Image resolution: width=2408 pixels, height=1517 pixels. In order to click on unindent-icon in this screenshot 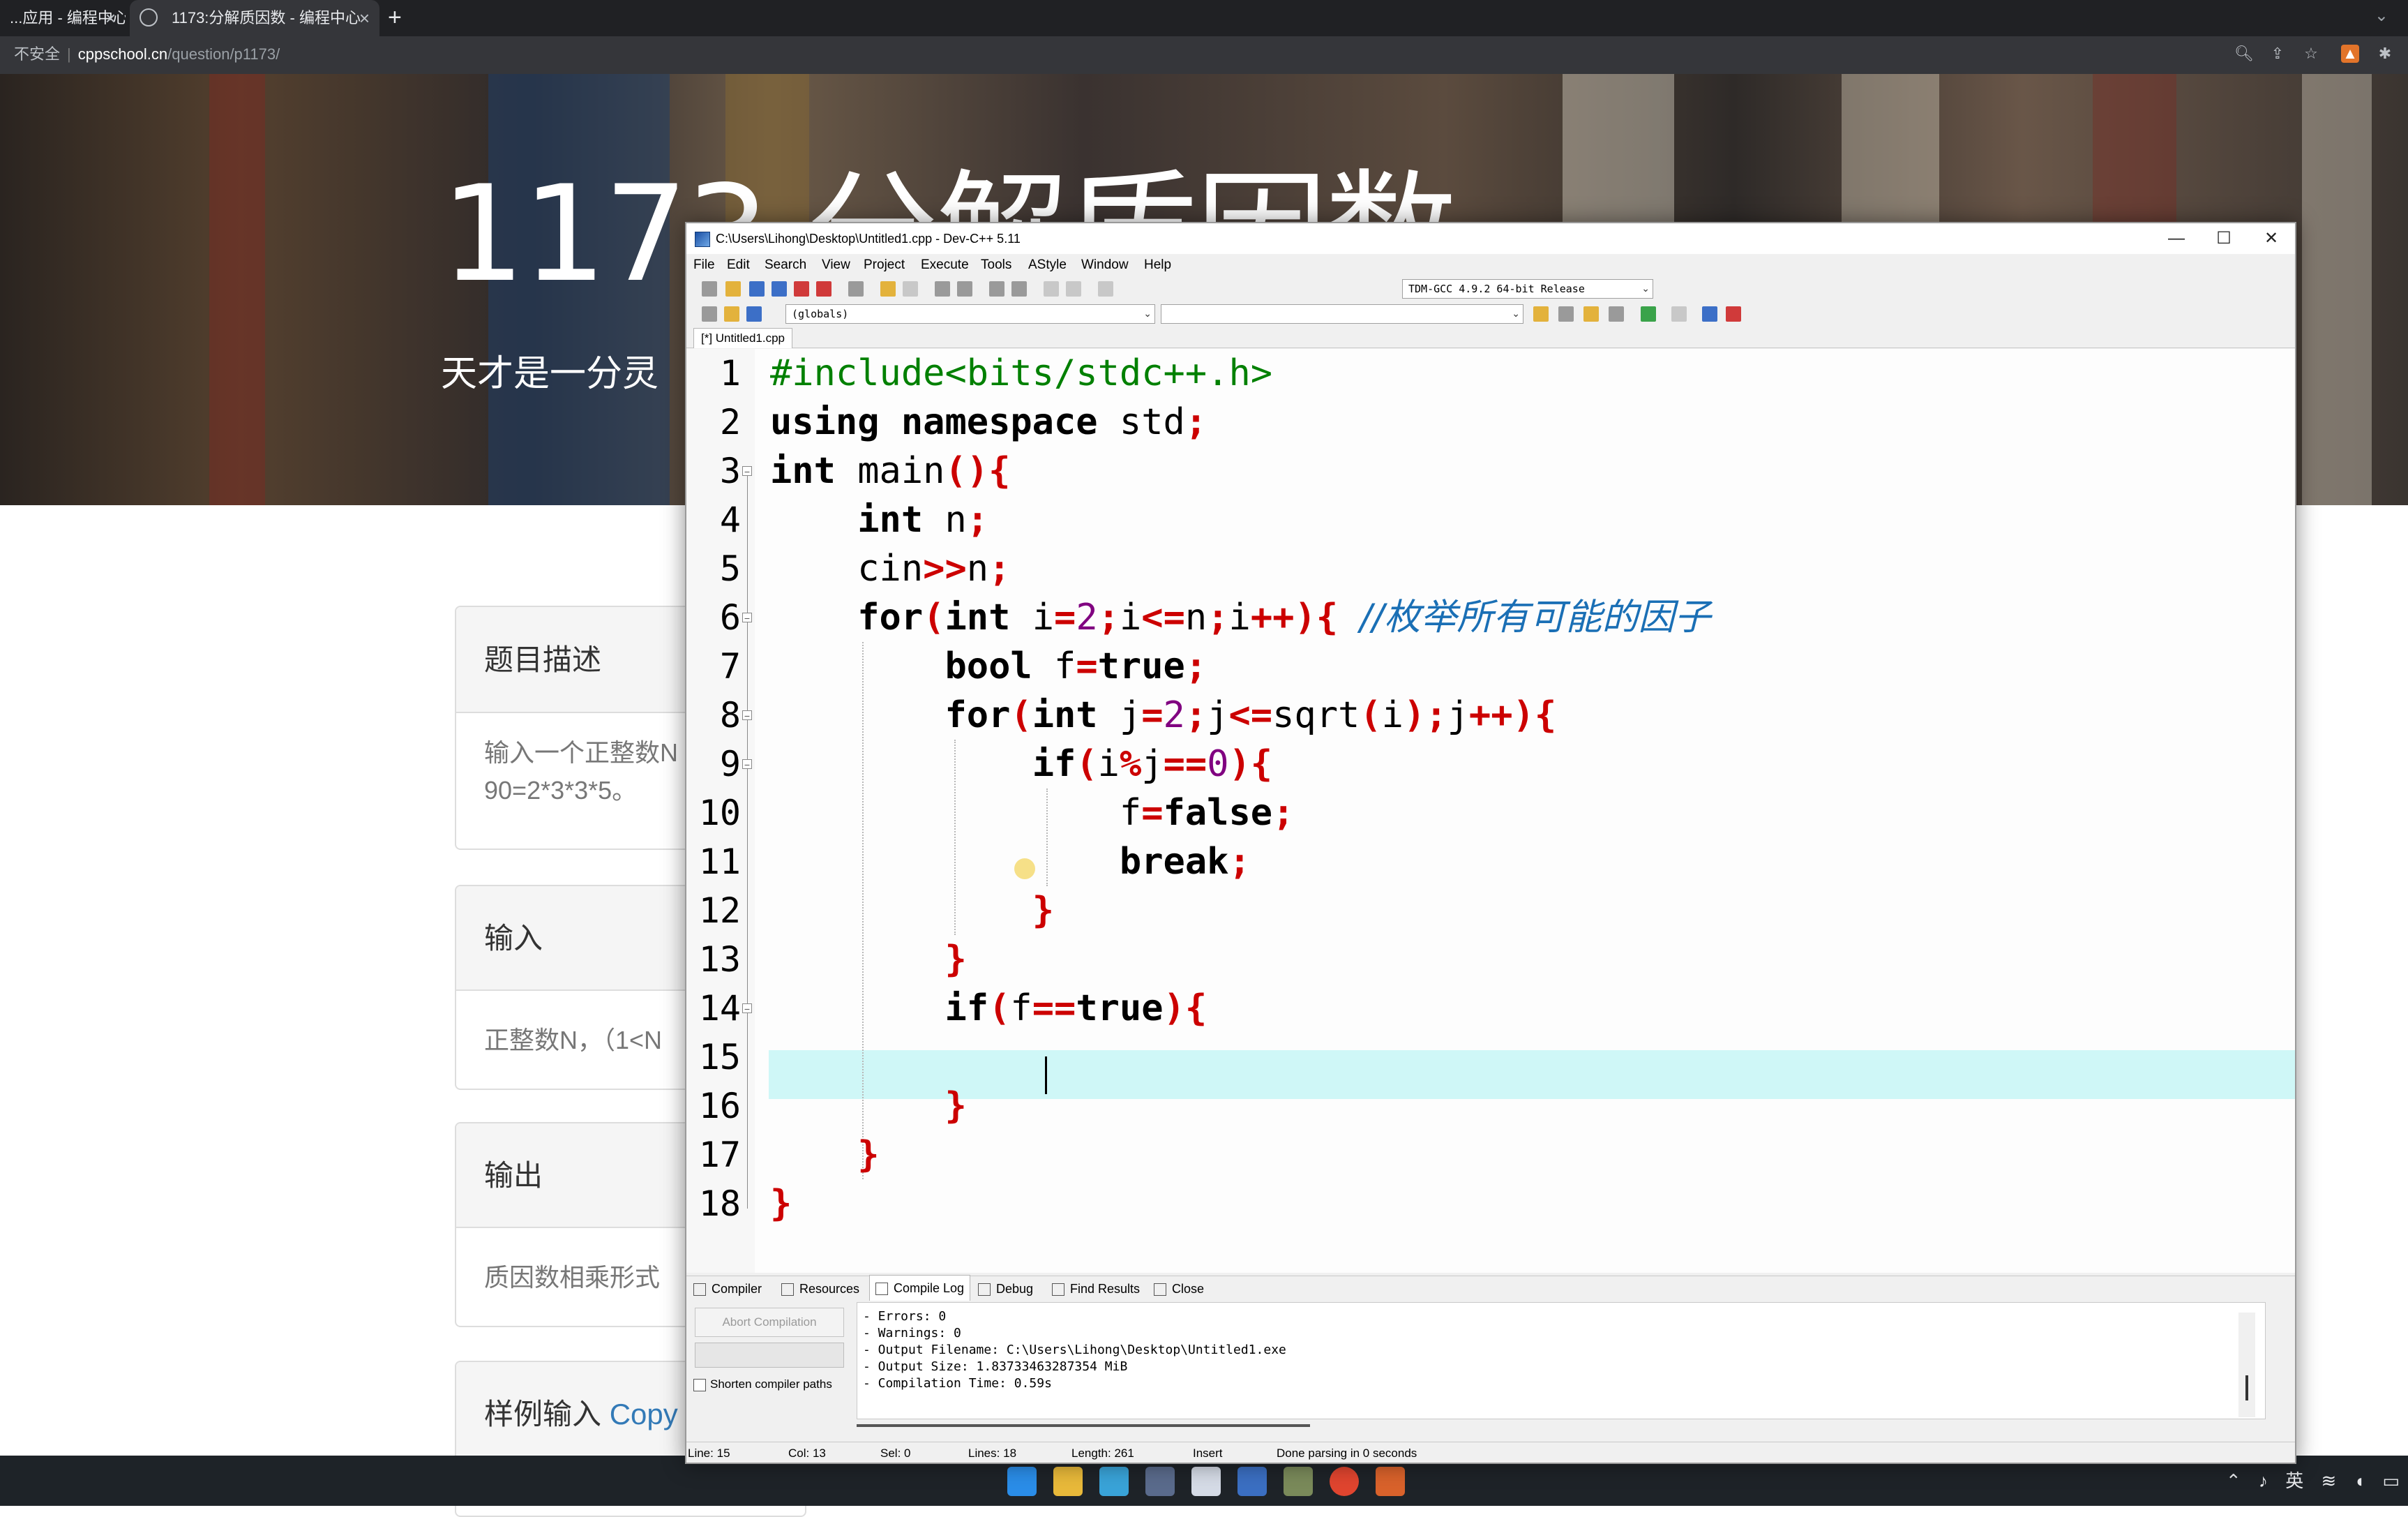, I will do `click(1051, 289)`.